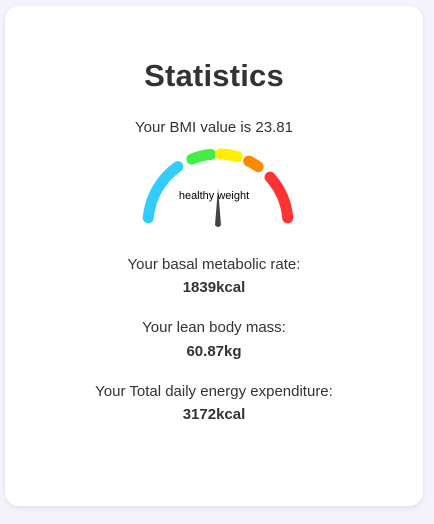 This screenshot has height=524, width=434. What do you see at coordinates (193, 127) in the screenshot?
I see `bmi-prefix: Your BMI value is` at bounding box center [193, 127].